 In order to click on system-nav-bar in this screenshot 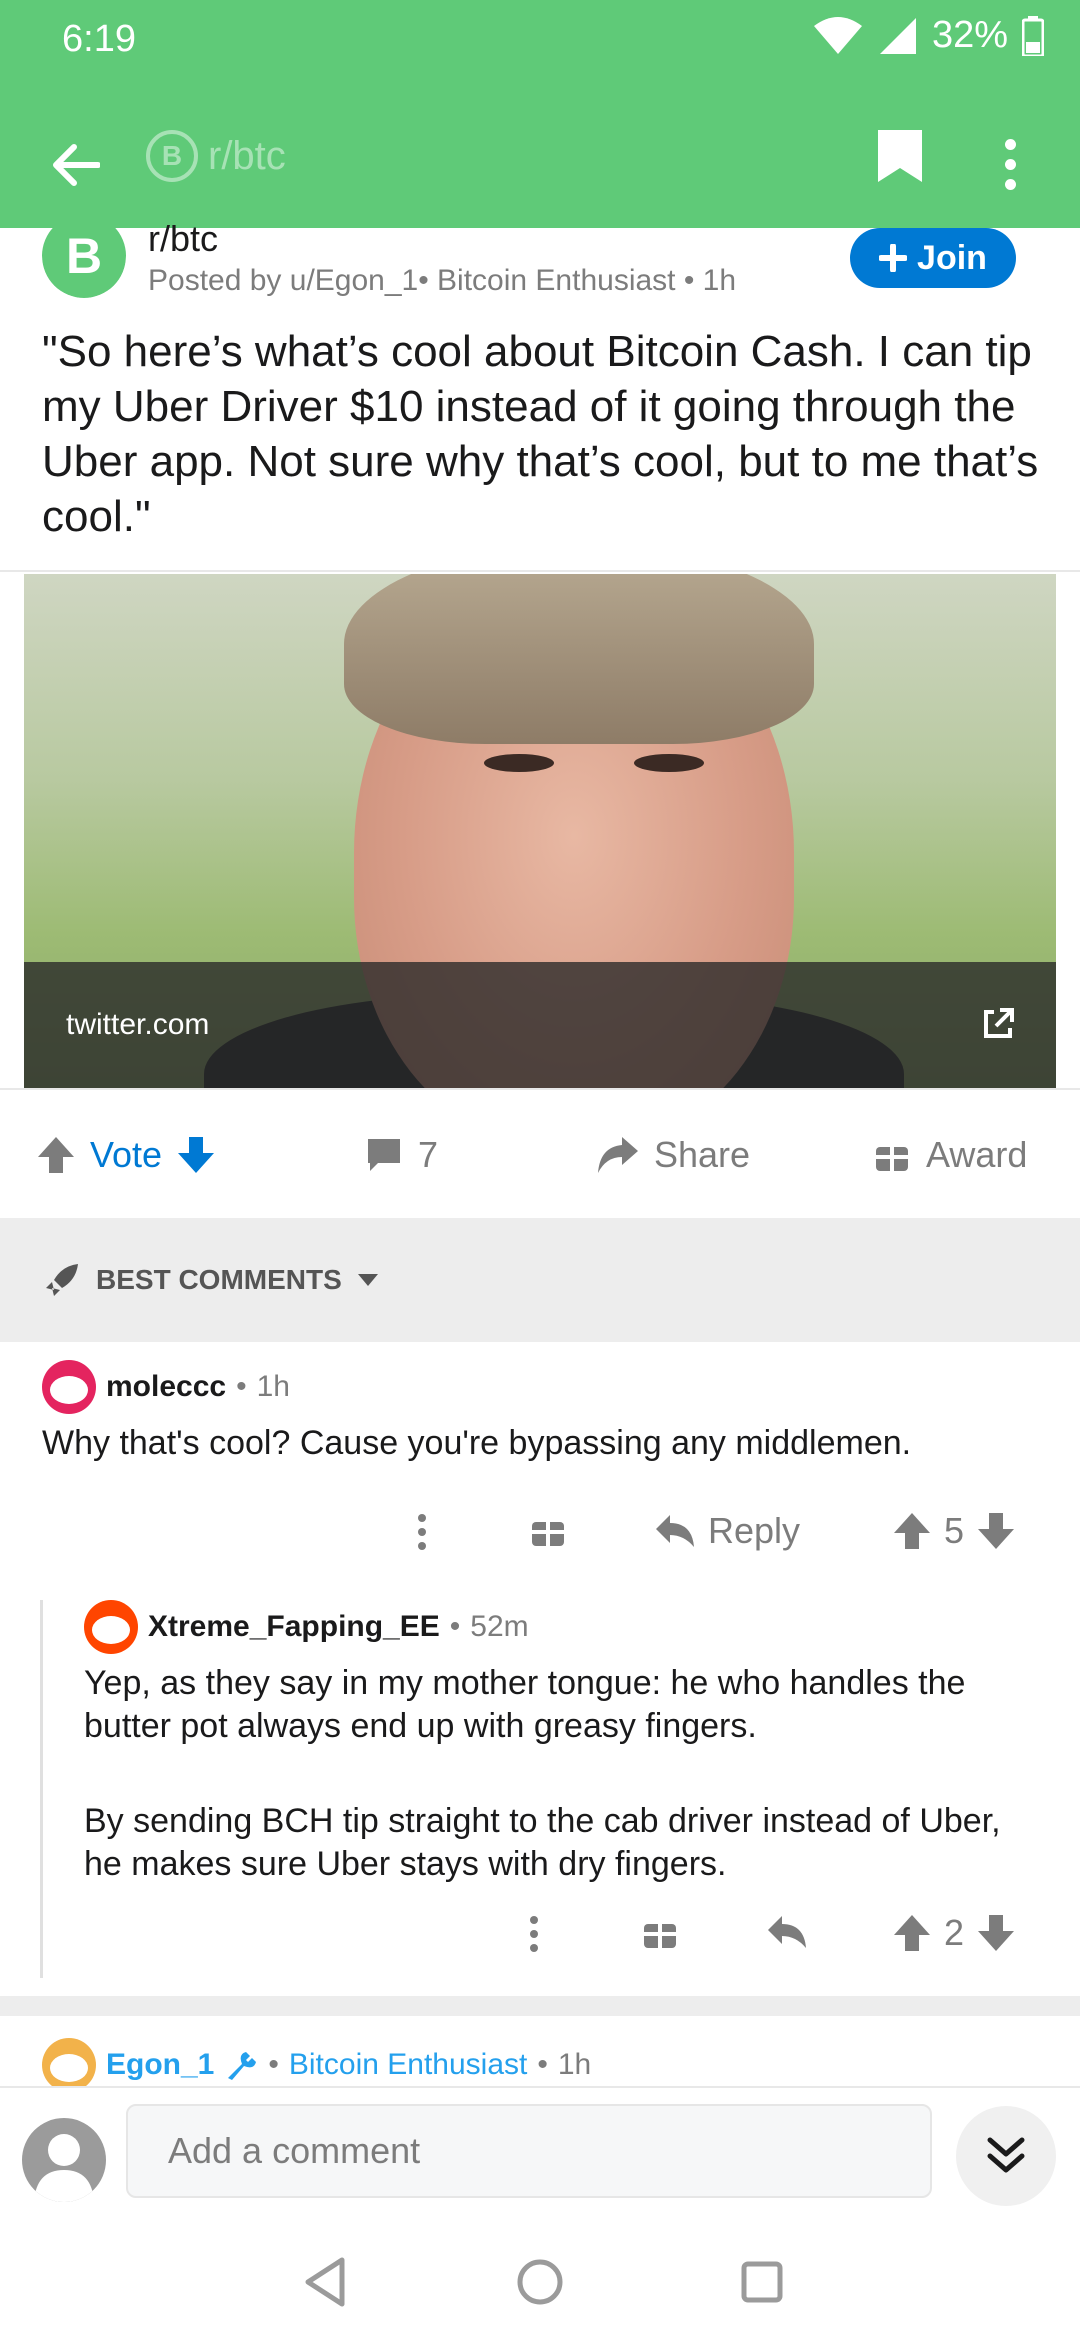, I will do `click(540, 2276)`.